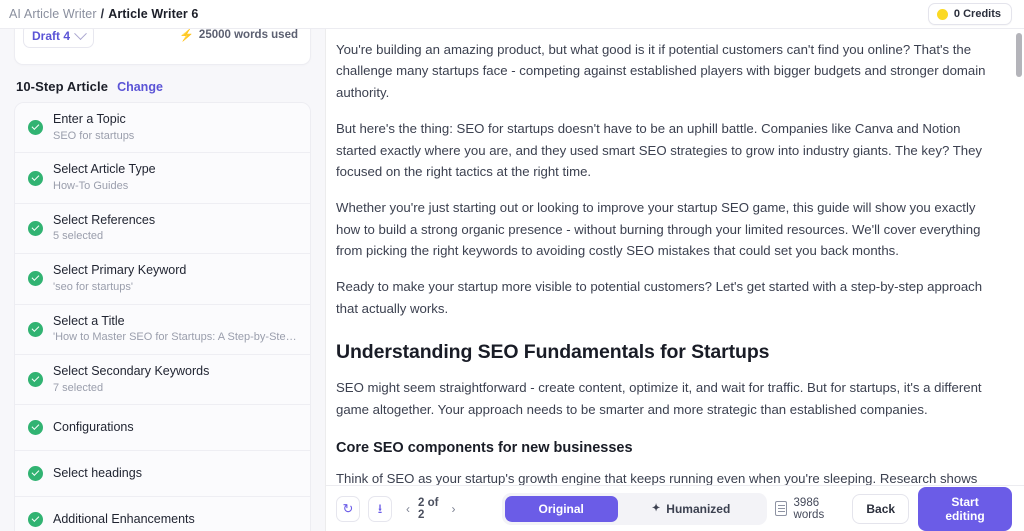  Describe the element at coordinates (248, 35) in the screenshot. I see `words-used-label: 25000 words used` at that location.